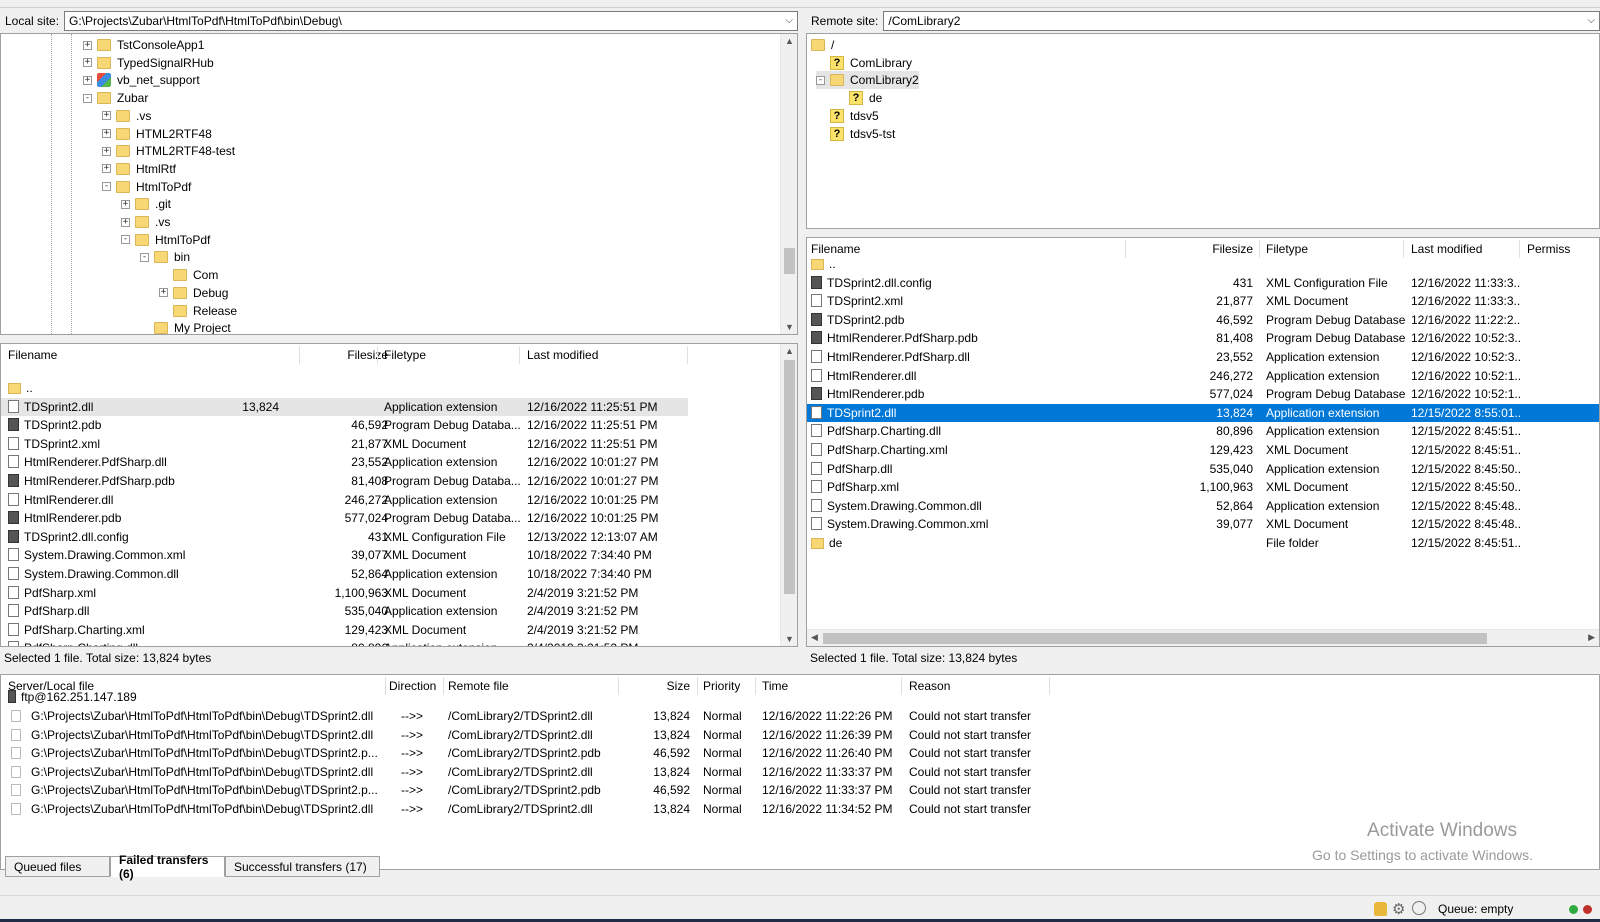 The image size is (1600, 922). Describe the element at coordinates (115, 98) in the screenshot. I see `tree-item: - Zubar` at that location.